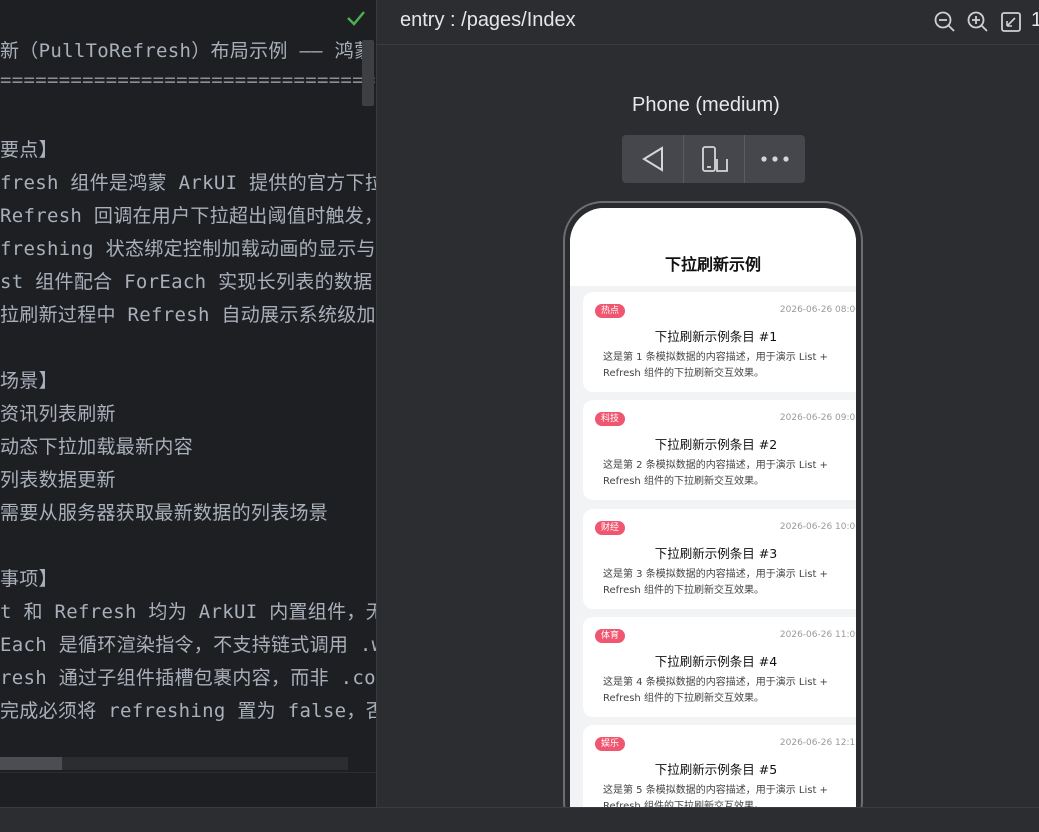 The width and height of the screenshot is (1039, 832). What do you see at coordinates (187, 51) in the screenshot?
I see `code-line: 新（PullToRefresh）布局示例 —— 鸿蒙` at bounding box center [187, 51].